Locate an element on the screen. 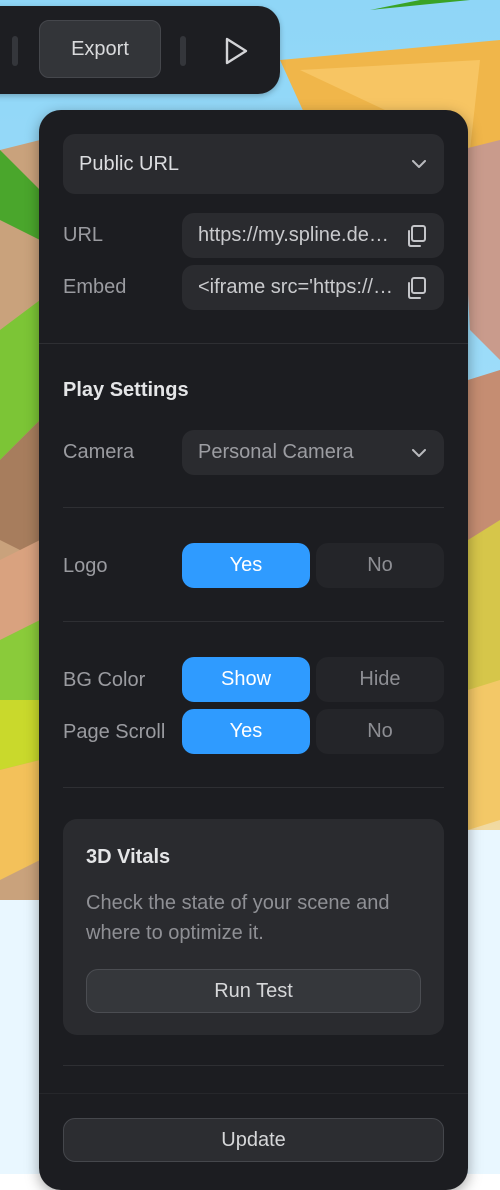 Image resolution: width=500 pixels, height=1190 pixels. page-scroll-label: Page Scroll is located at coordinates (114, 732).